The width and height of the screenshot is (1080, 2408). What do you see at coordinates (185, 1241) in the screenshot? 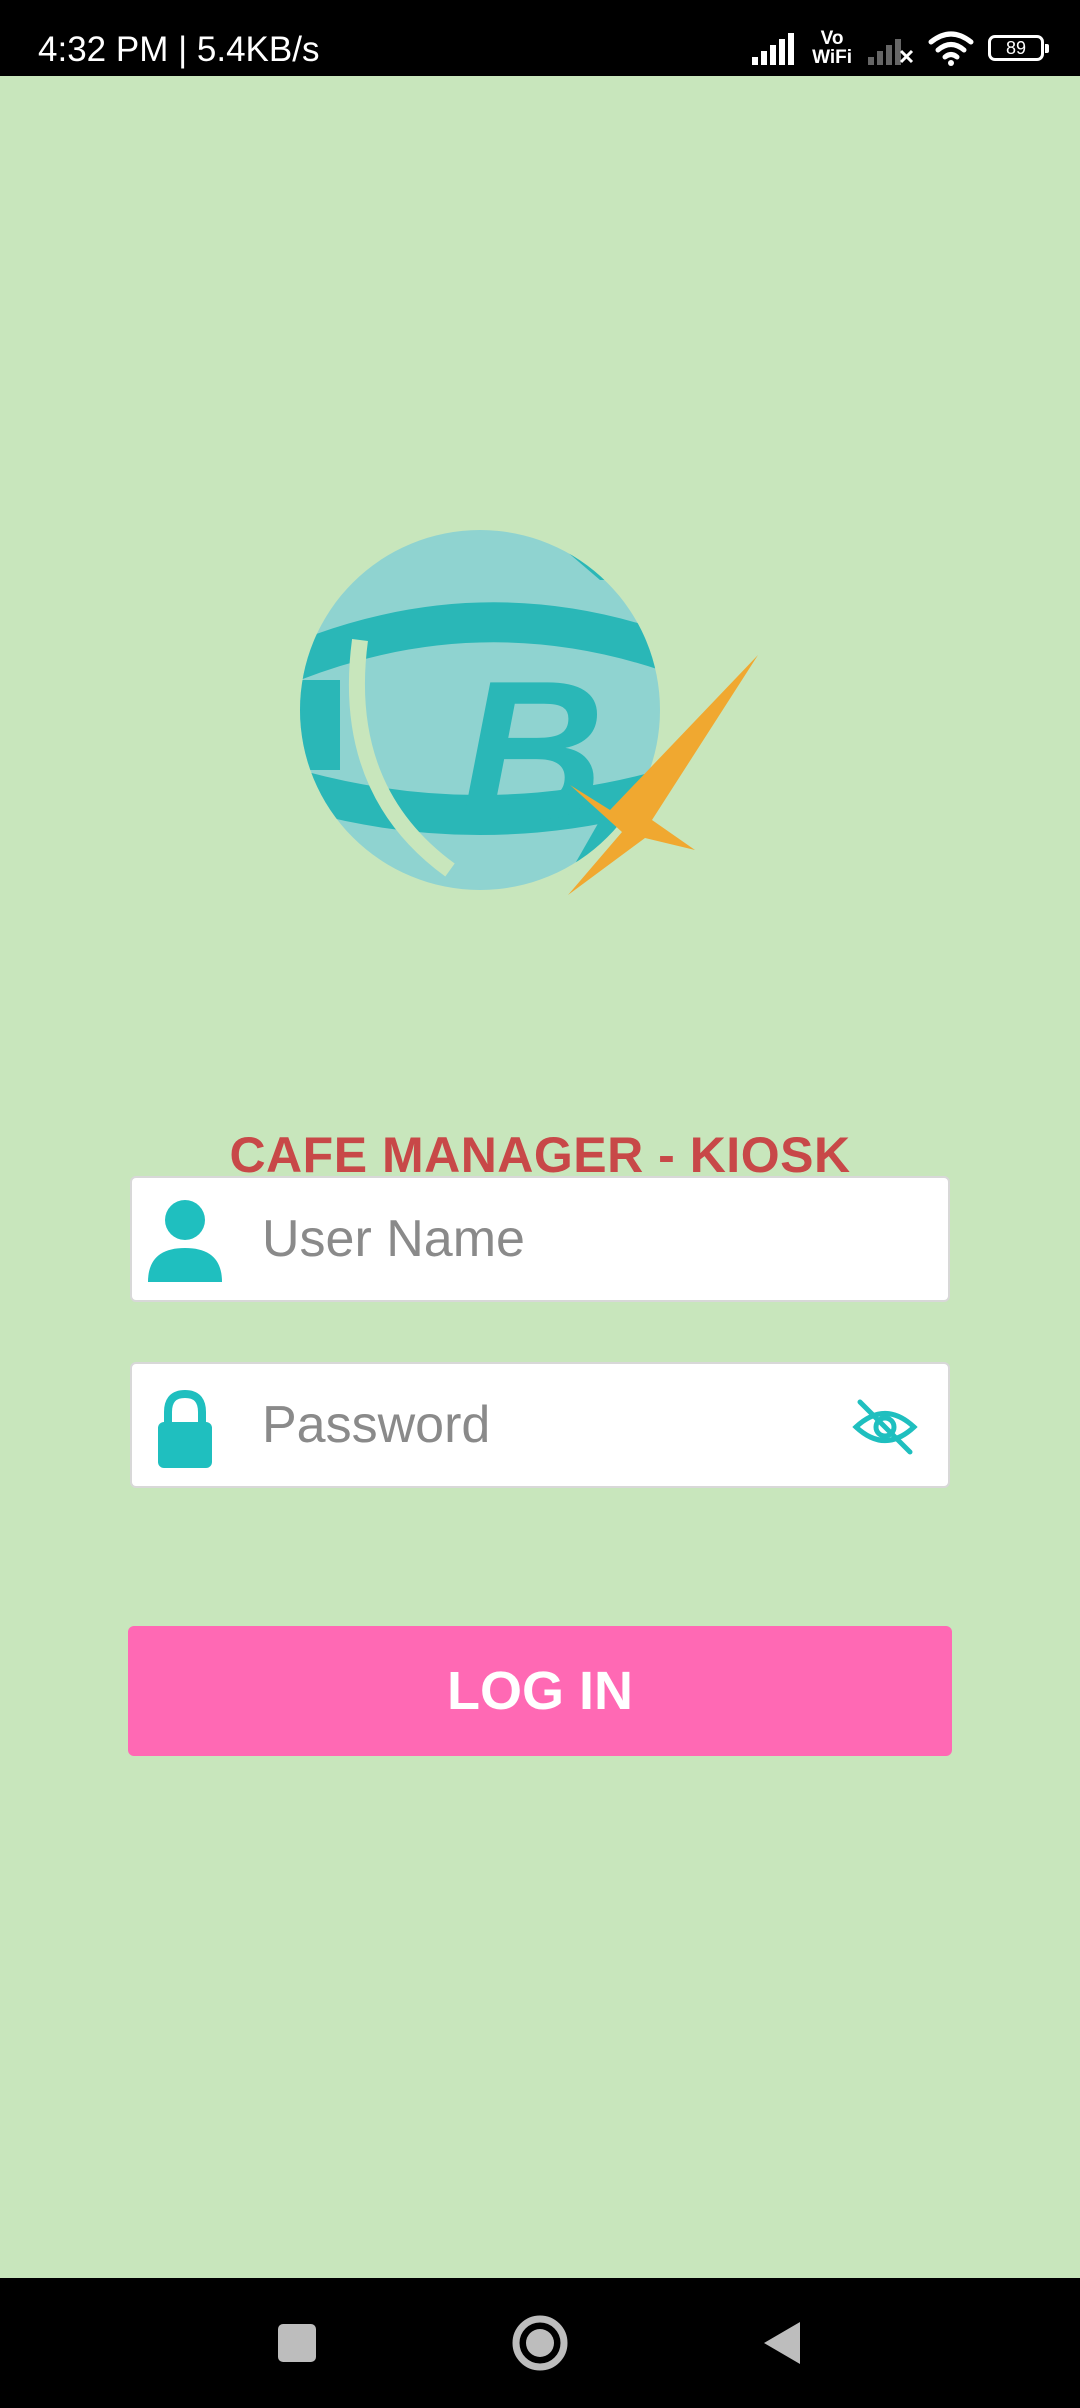
I see `user-icon` at bounding box center [185, 1241].